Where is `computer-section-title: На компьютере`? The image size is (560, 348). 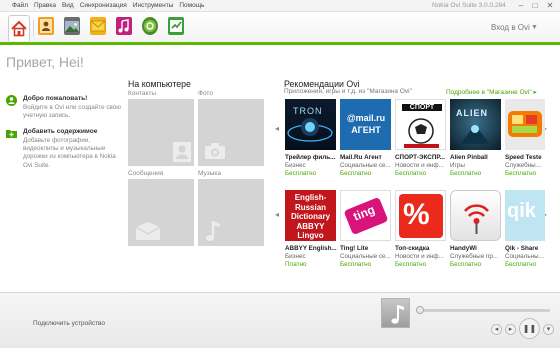 computer-section-title: На компьютере is located at coordinates (159, 84).